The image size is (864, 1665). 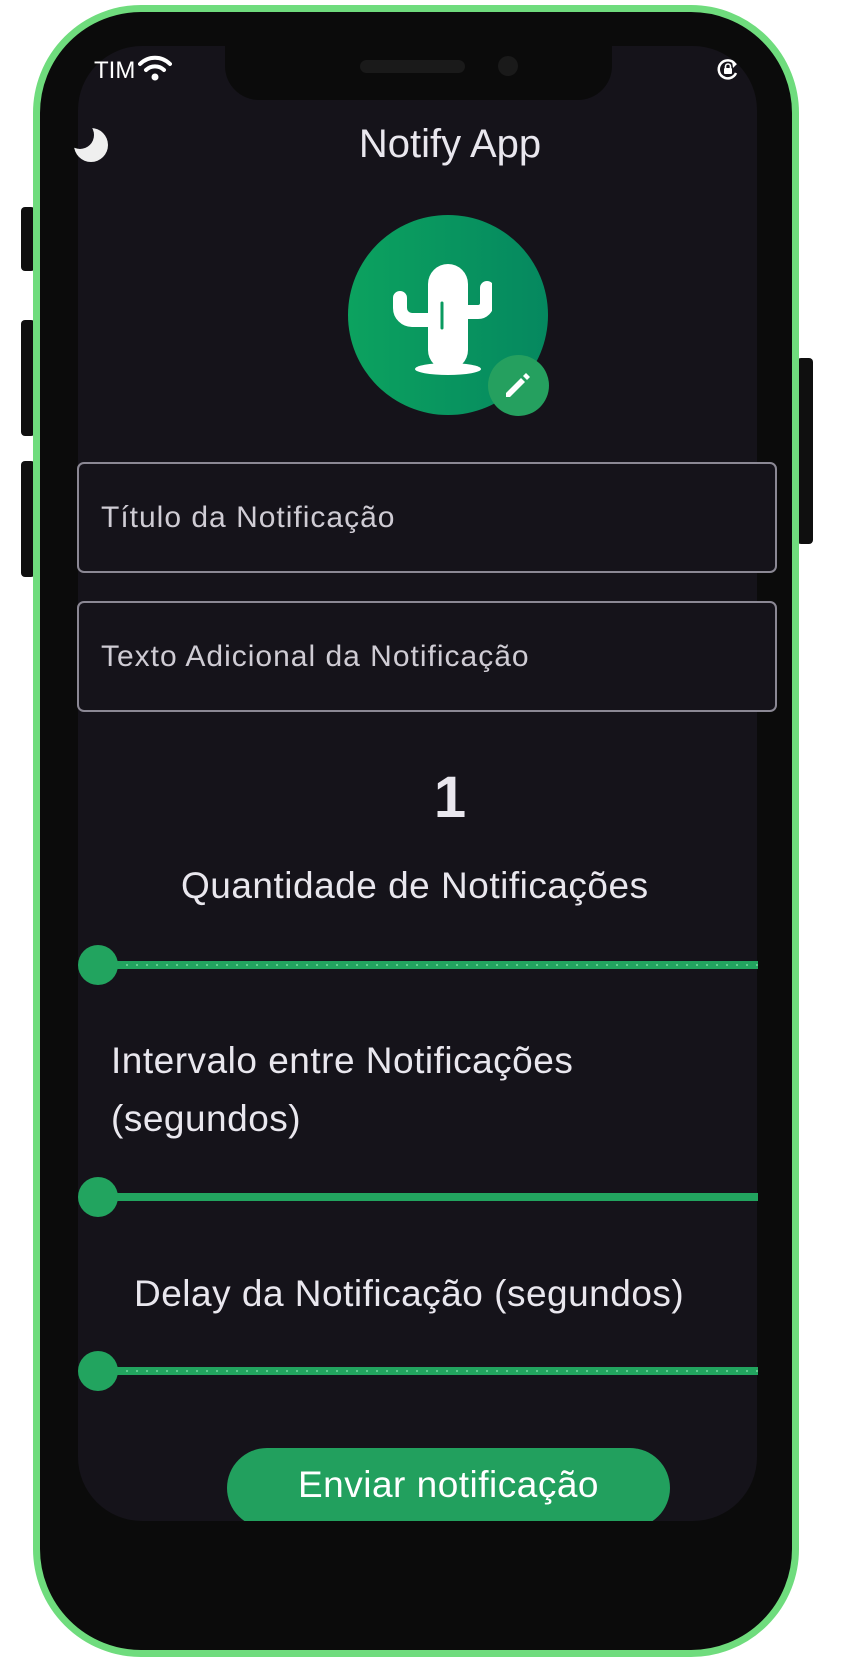 I want to click on title-field, so click(x=427, y=517).